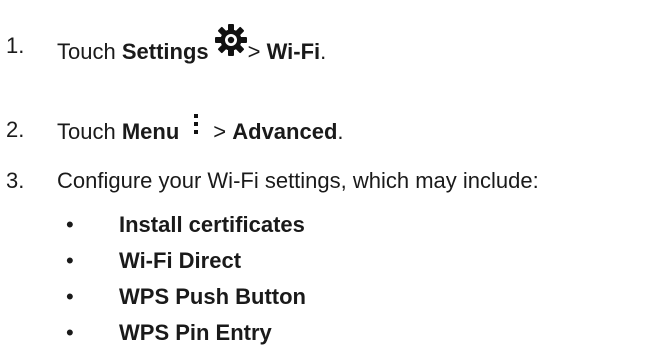 This screenshot has width=669, height=361. I want to click on step-number: 2., so click(15, 129).